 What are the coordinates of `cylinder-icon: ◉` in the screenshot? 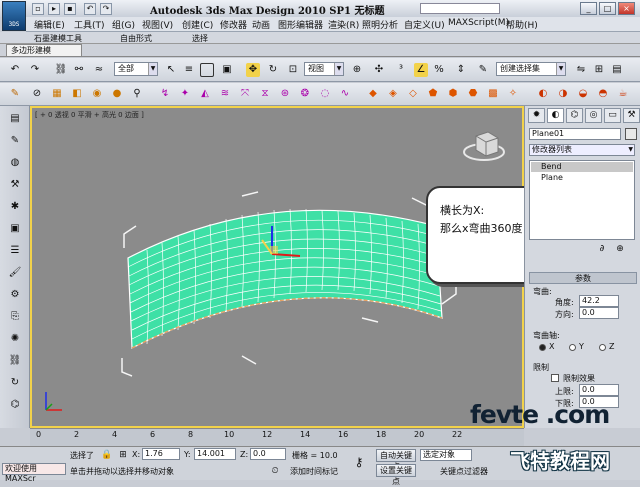 It's located at (97, 94).